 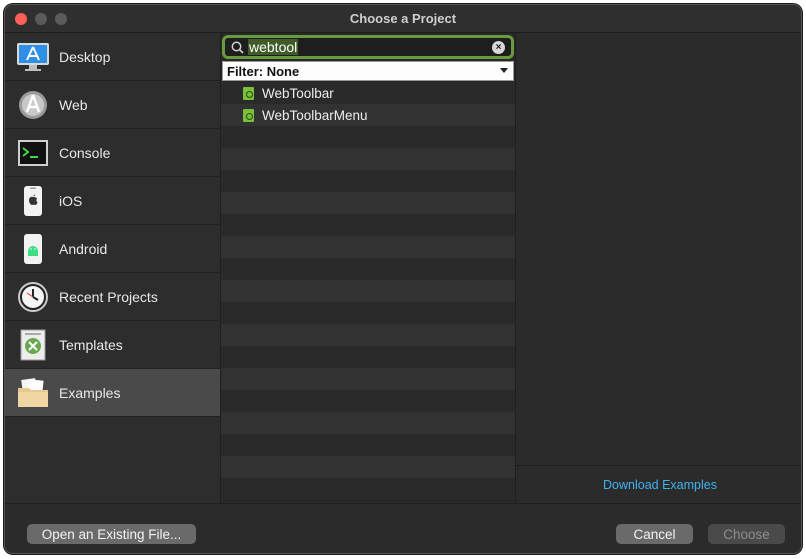 I want to click on sidebar-item-templates: Templates, so click(x=112, y=345).